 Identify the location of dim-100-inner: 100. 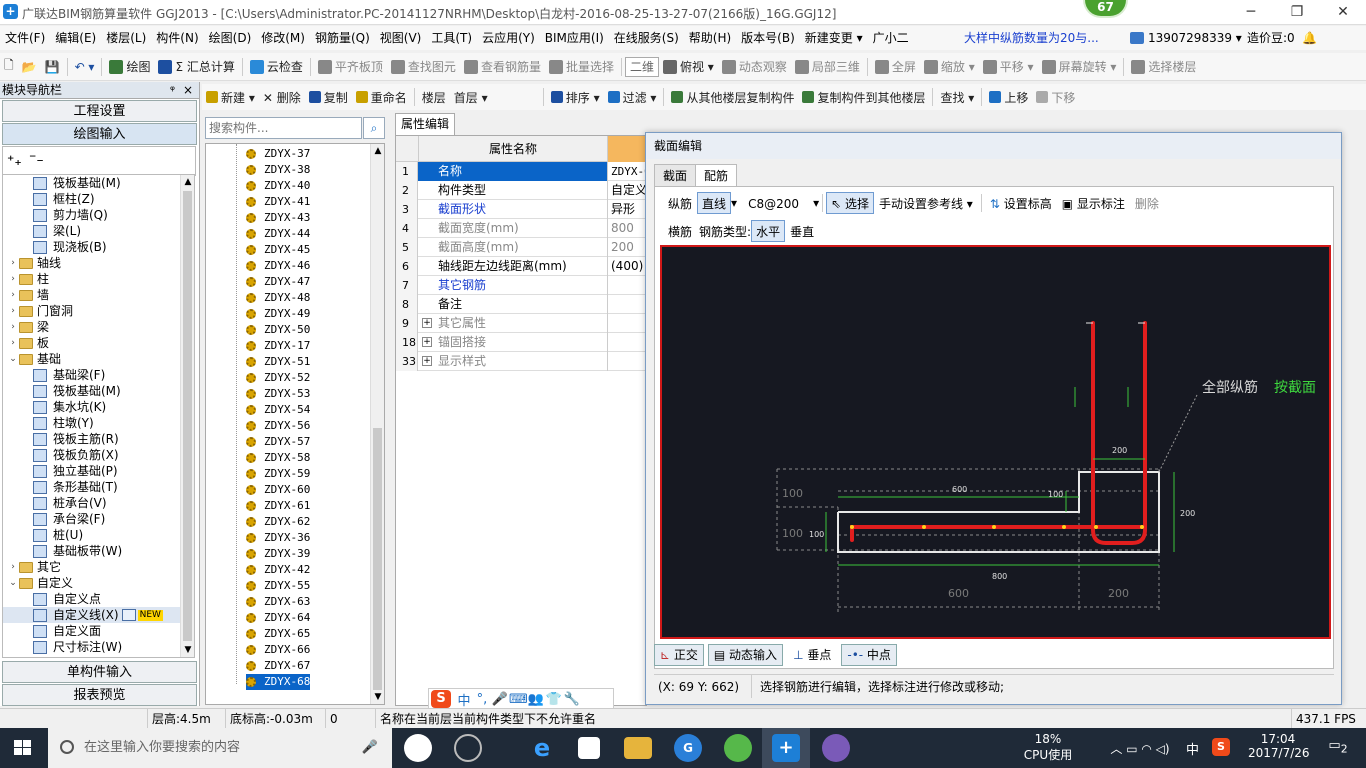
(816, 534).